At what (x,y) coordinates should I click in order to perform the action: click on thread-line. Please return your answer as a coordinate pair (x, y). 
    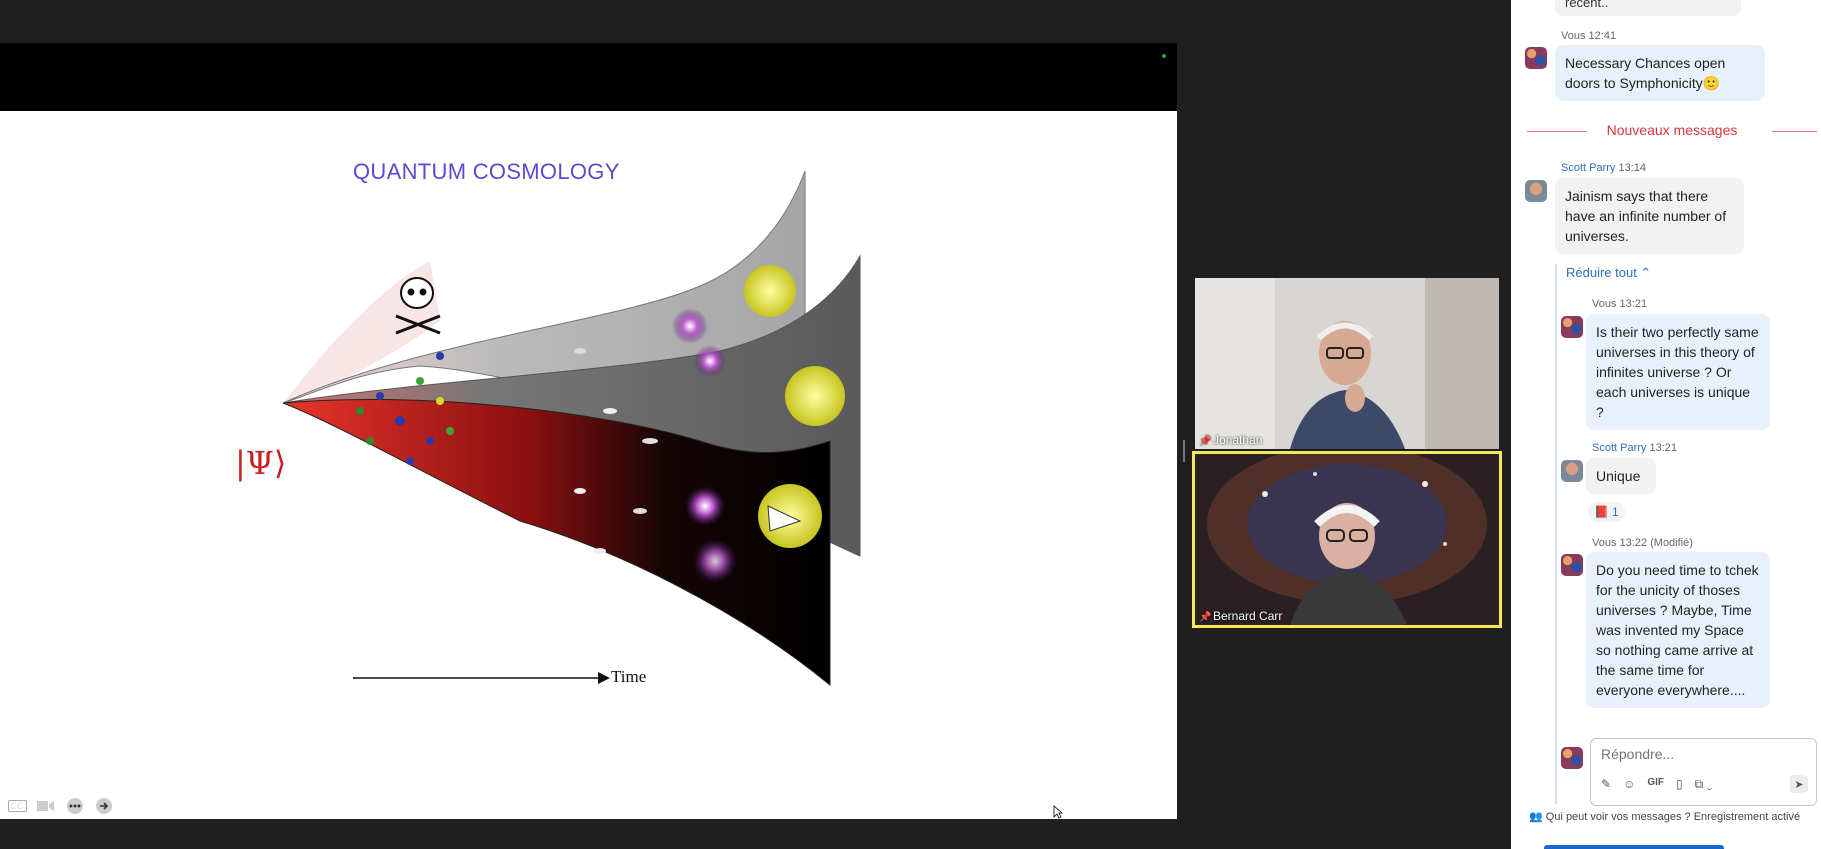
    Looking at the image, I should click on (1556, 534).